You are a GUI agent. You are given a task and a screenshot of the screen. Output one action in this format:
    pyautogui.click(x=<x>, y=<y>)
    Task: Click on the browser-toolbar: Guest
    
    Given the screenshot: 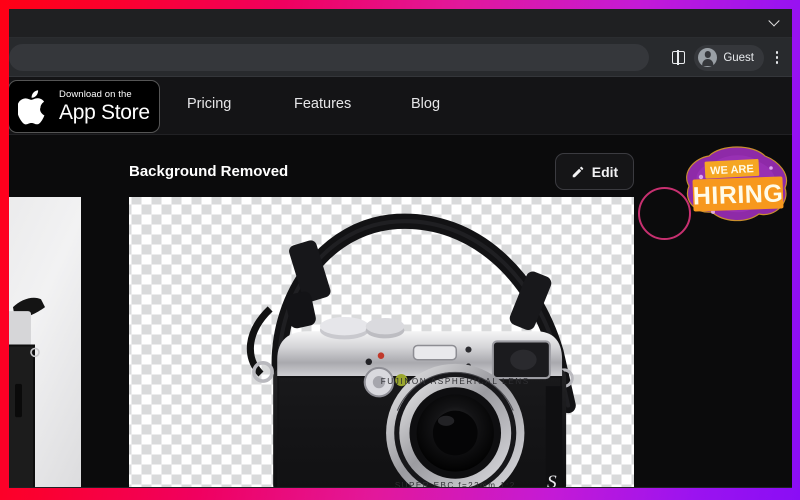 What is the action you would take?
    pyautogui.click(x=400, y=57)
    